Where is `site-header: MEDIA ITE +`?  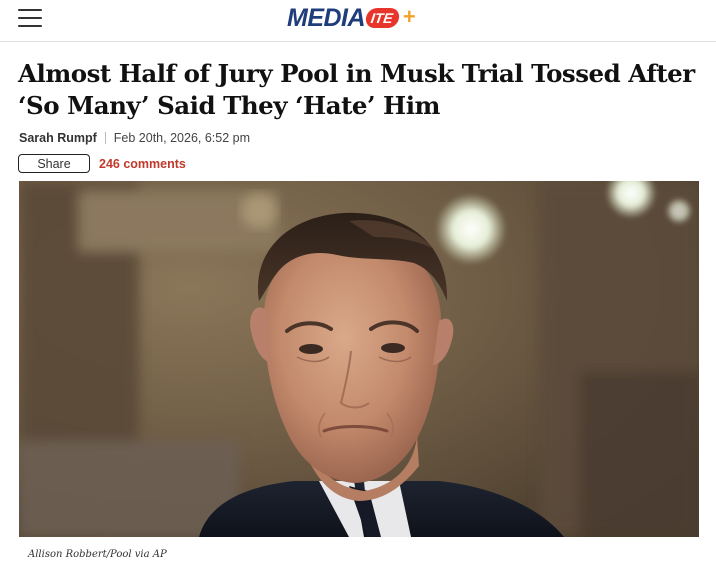 site-header: MEDIA ITE + is located at coordinates (358, 21).